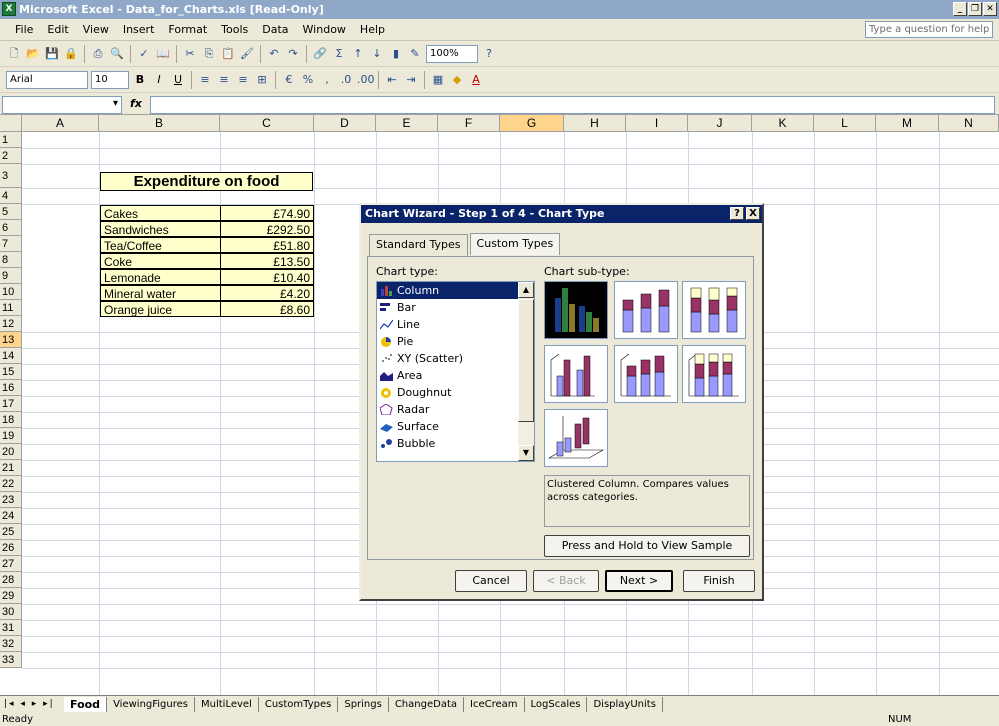 The height and width of the screenshot is (726, 999). What do you see at coordinates (299, 704) in the screenshot?
I see `sheet-tab: CustomTypes` at bounding box center [299, 704].